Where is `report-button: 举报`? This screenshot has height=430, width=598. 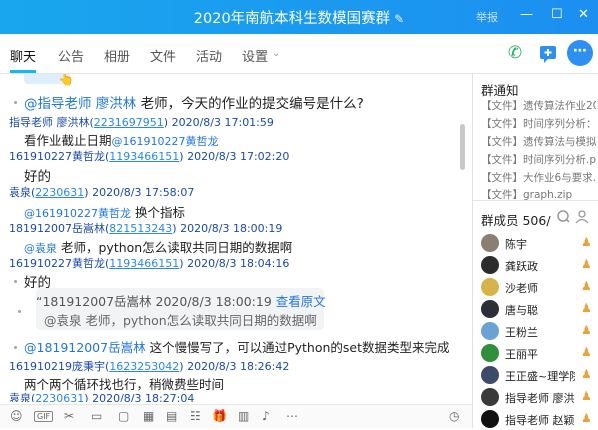 report-button: 举报 is located at coordinates (487, 17).